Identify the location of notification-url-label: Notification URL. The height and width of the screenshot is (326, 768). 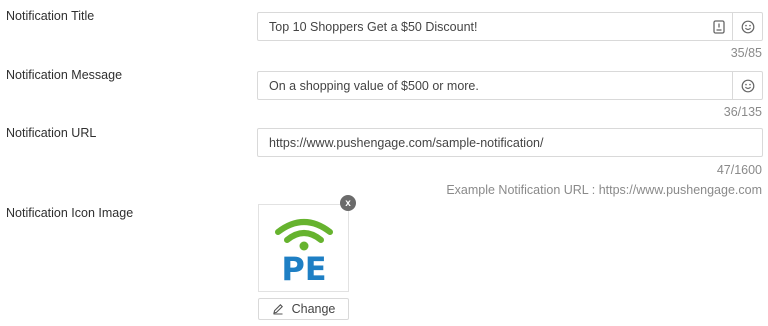
(51, 133).